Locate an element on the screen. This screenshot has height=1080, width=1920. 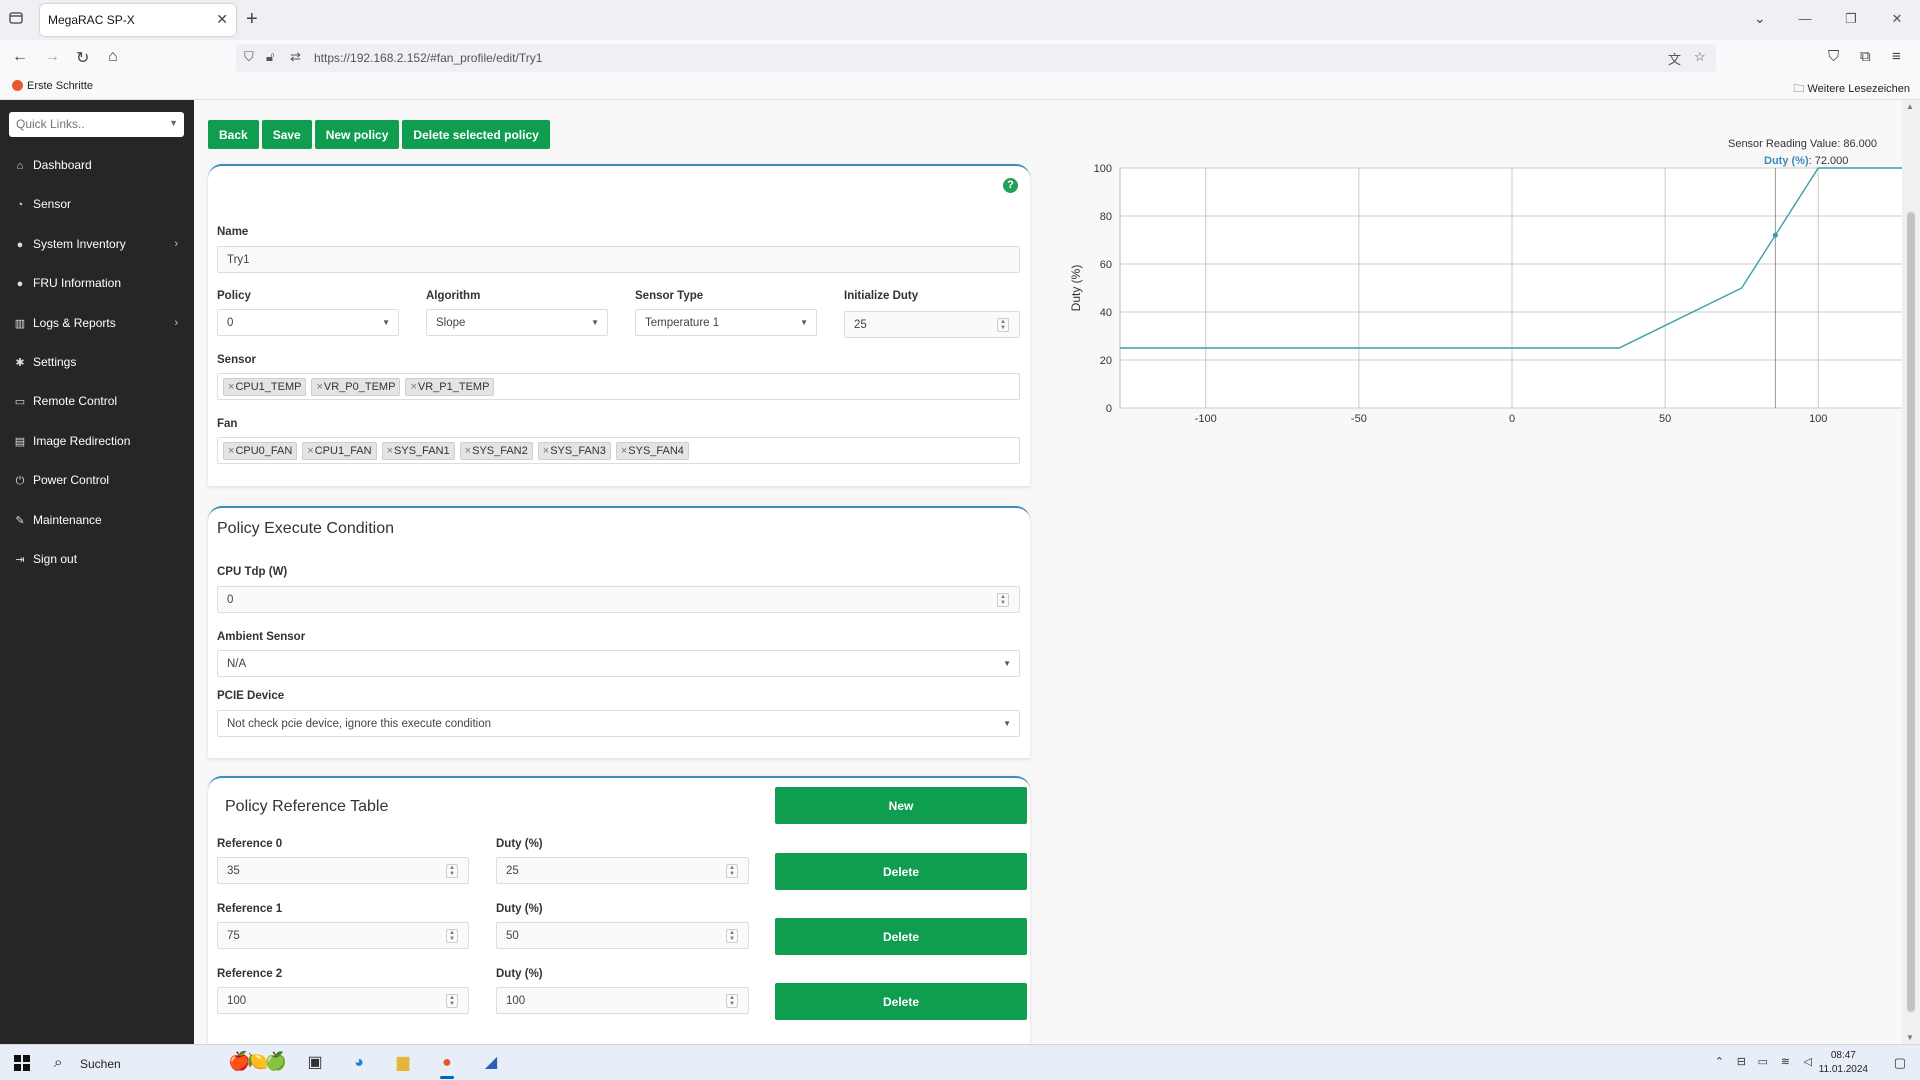
sidebar-item-fru-information: ● FRU Information is located at coordinates (97, 283).